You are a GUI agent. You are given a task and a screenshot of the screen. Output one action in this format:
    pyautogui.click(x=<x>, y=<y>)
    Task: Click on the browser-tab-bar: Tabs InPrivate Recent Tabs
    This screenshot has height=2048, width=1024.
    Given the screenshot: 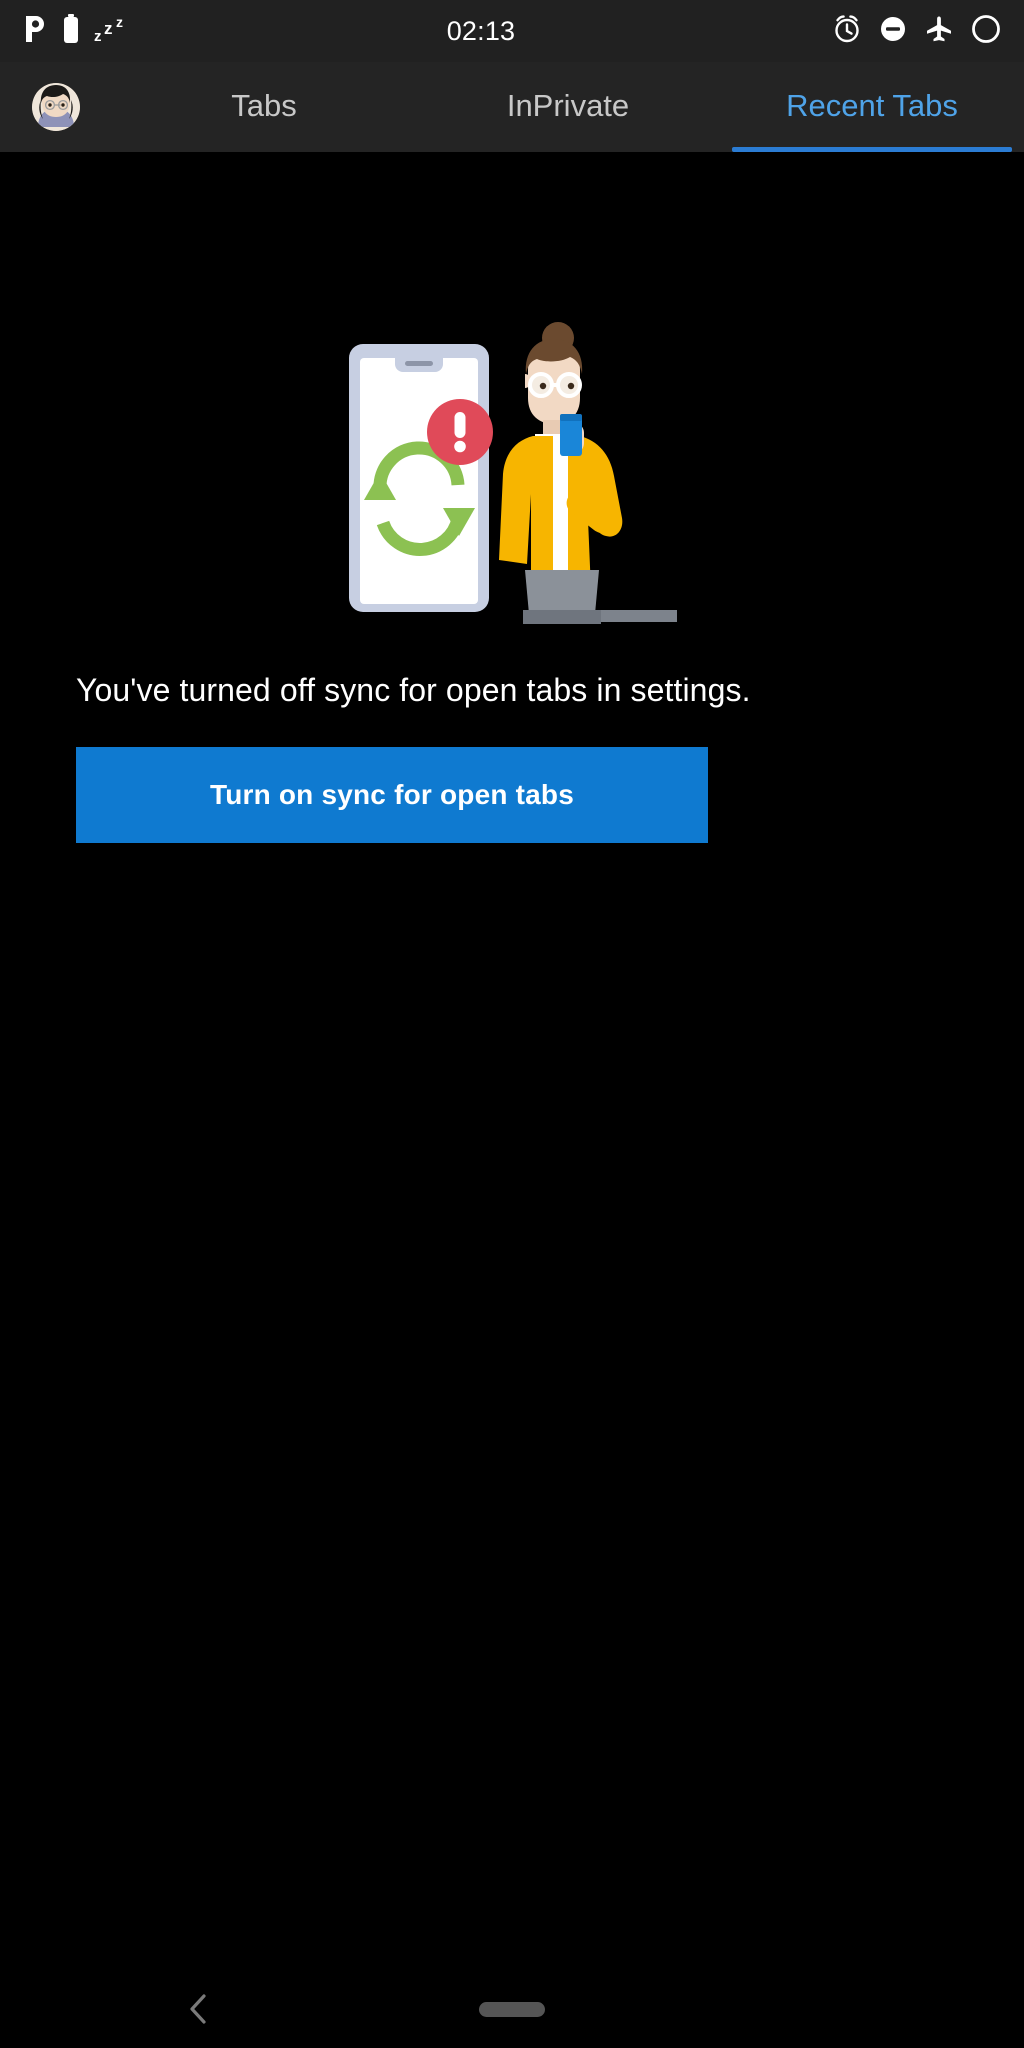 What is the action you would take?
    pyautogui.click(x=512, y=107)
    